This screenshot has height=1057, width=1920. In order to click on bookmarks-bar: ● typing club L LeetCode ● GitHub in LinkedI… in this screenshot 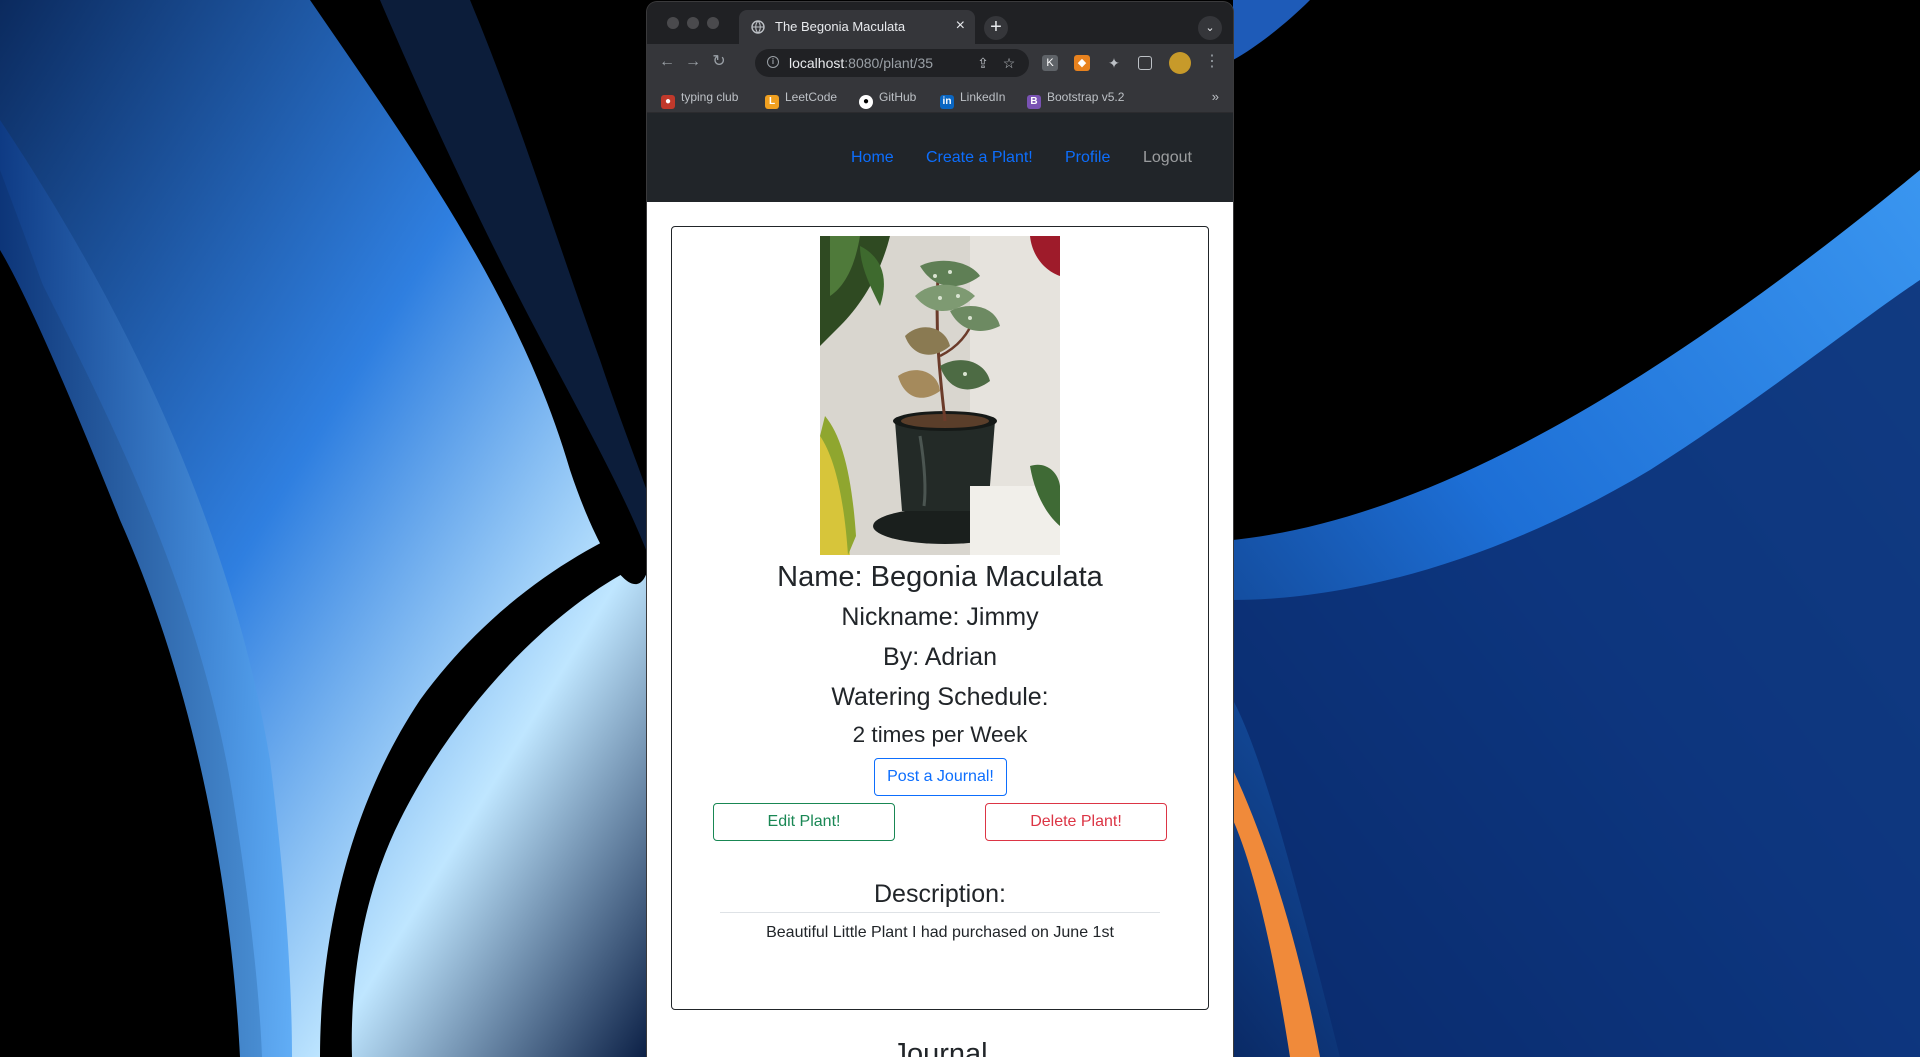, I will do `click(940, 97)`.